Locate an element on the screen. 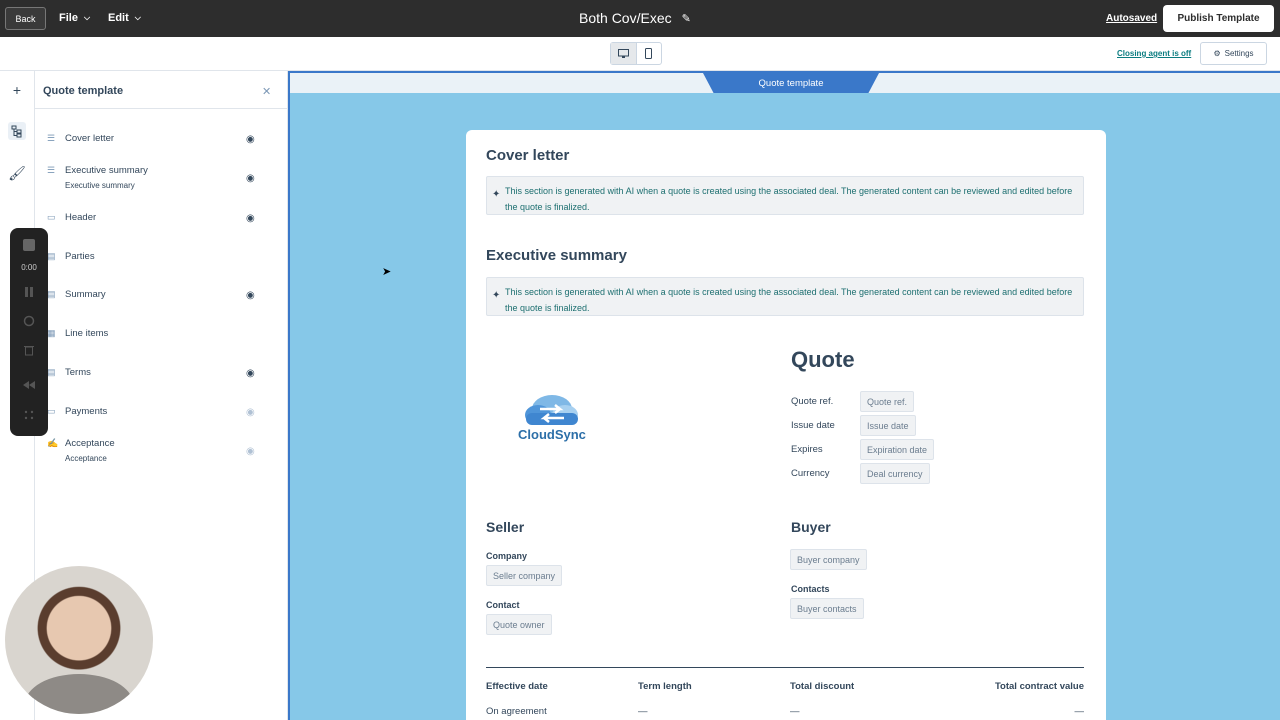 The image size is (1280, 720). paintbrush-icon: 🖌 is located at coordinates (17, 173).